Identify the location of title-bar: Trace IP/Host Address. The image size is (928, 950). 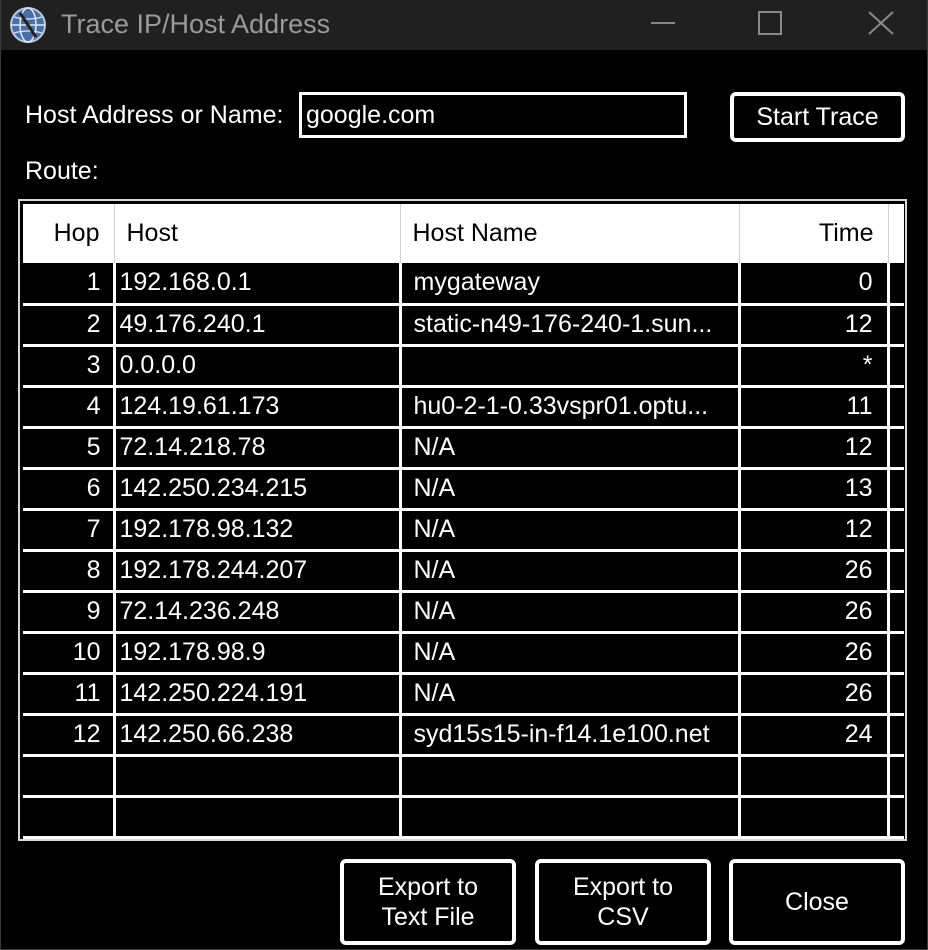
(464, 25).